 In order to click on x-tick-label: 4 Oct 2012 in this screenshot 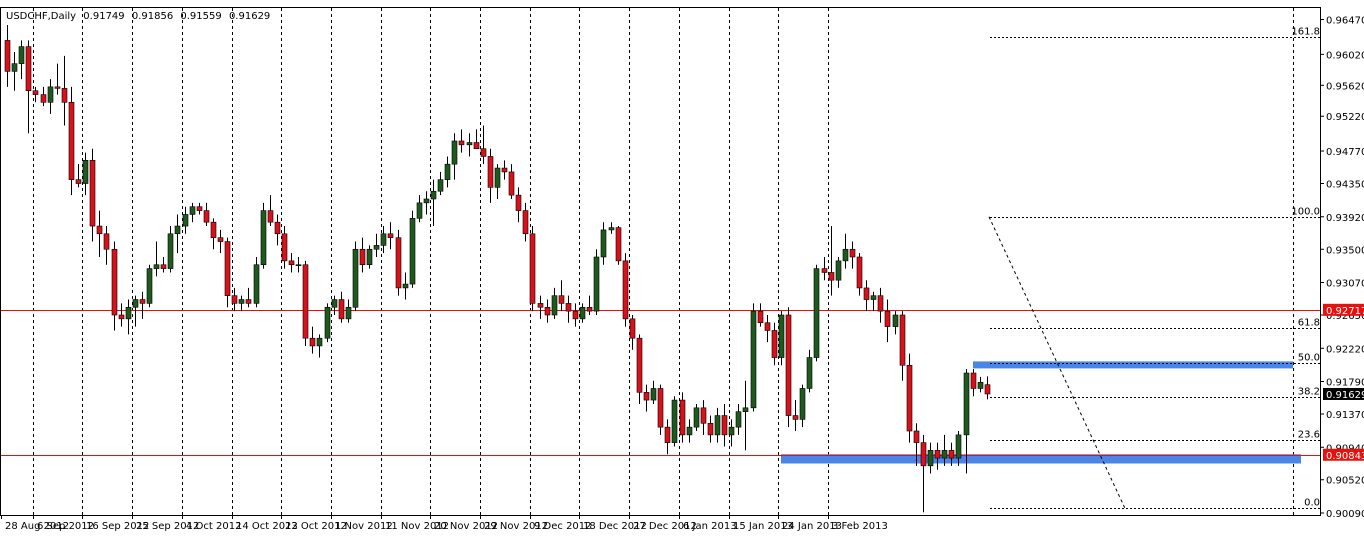, I will do `click(213, 526)`.